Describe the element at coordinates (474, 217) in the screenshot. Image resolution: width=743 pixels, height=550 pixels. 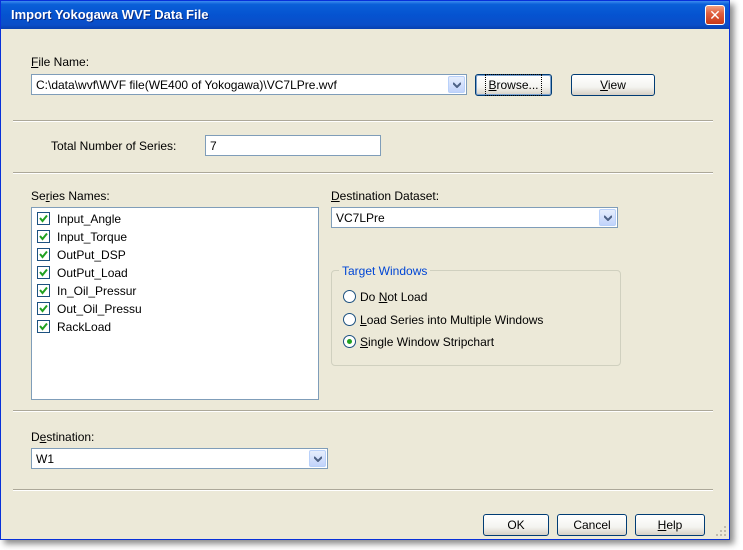
I see `destination-dataset-combo: VC7LPre` at that location.